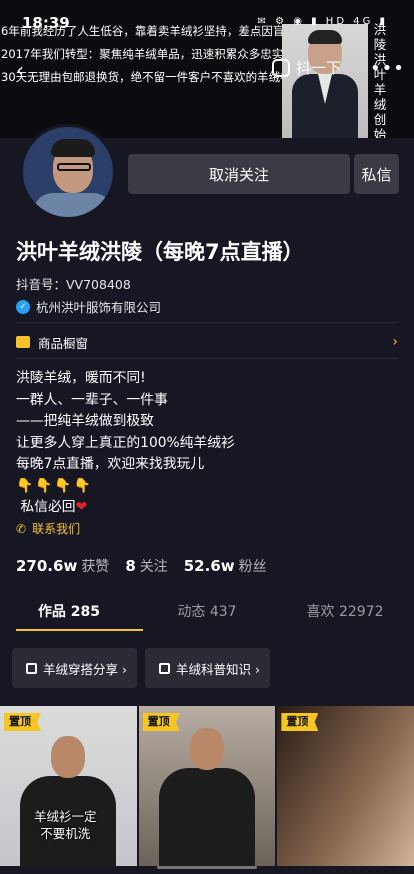 This screenshot has height=874, width=414. What do you see at coordinates (281, 67) in the screenshot?
I see `hand-icon` at bounding box center [281, 67].